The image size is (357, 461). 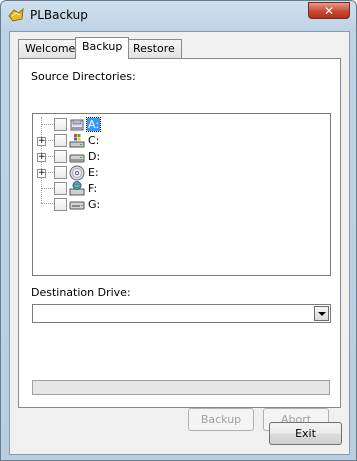 I want to click on drive-checkbox-d, so click(x=60, y=156).